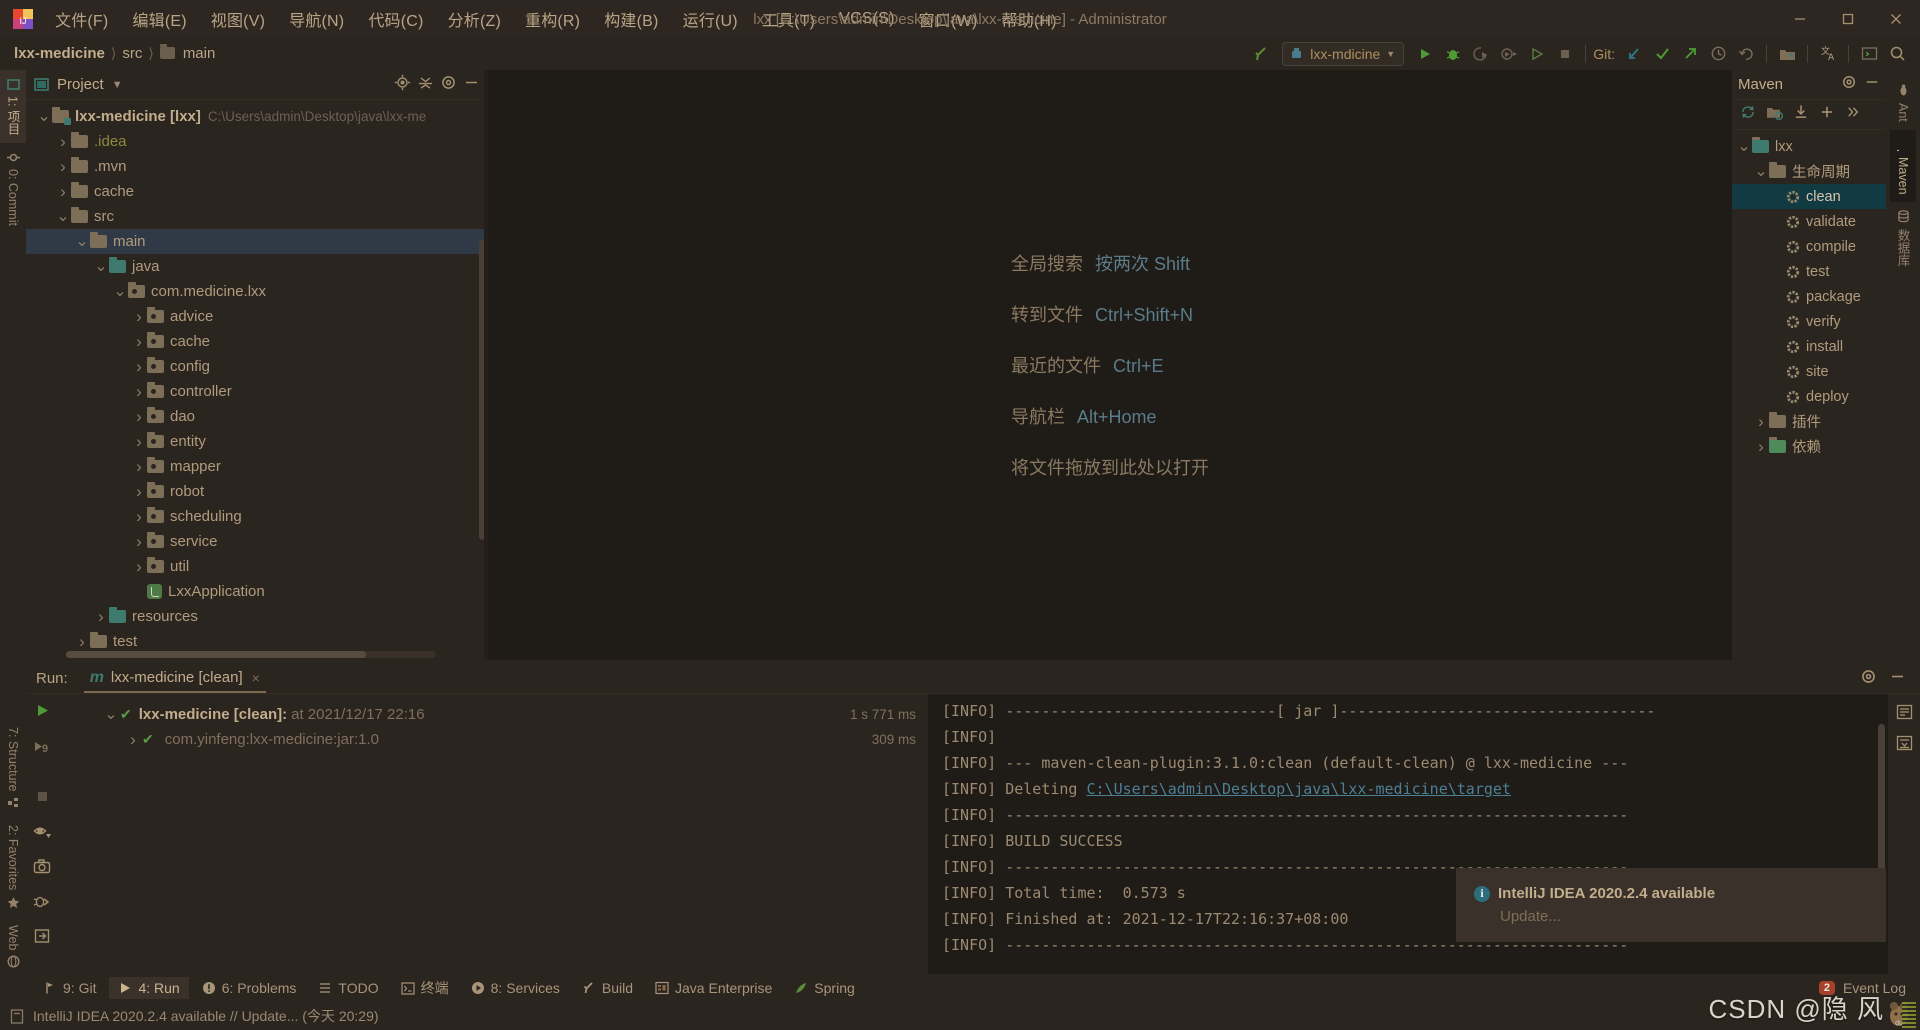 This screenshot has width=1920, height=1030. What do you see at coordinates (1903, 103) in the screenshot?
I see `tool-tab-ant: Ant` at bounding box center [1903, 103].